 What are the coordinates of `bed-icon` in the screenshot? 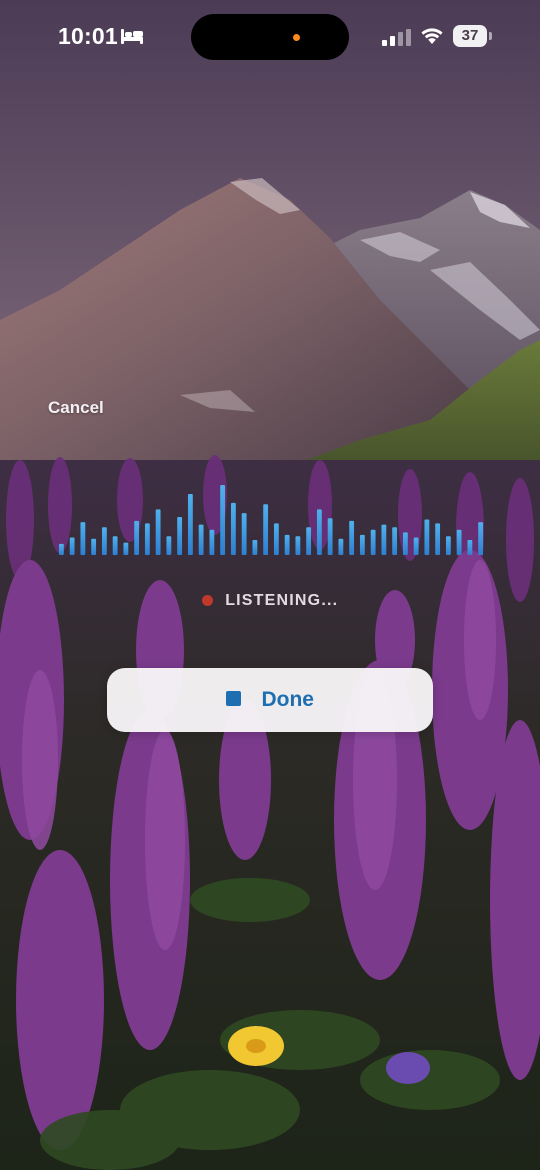 It's located at (132, 36).